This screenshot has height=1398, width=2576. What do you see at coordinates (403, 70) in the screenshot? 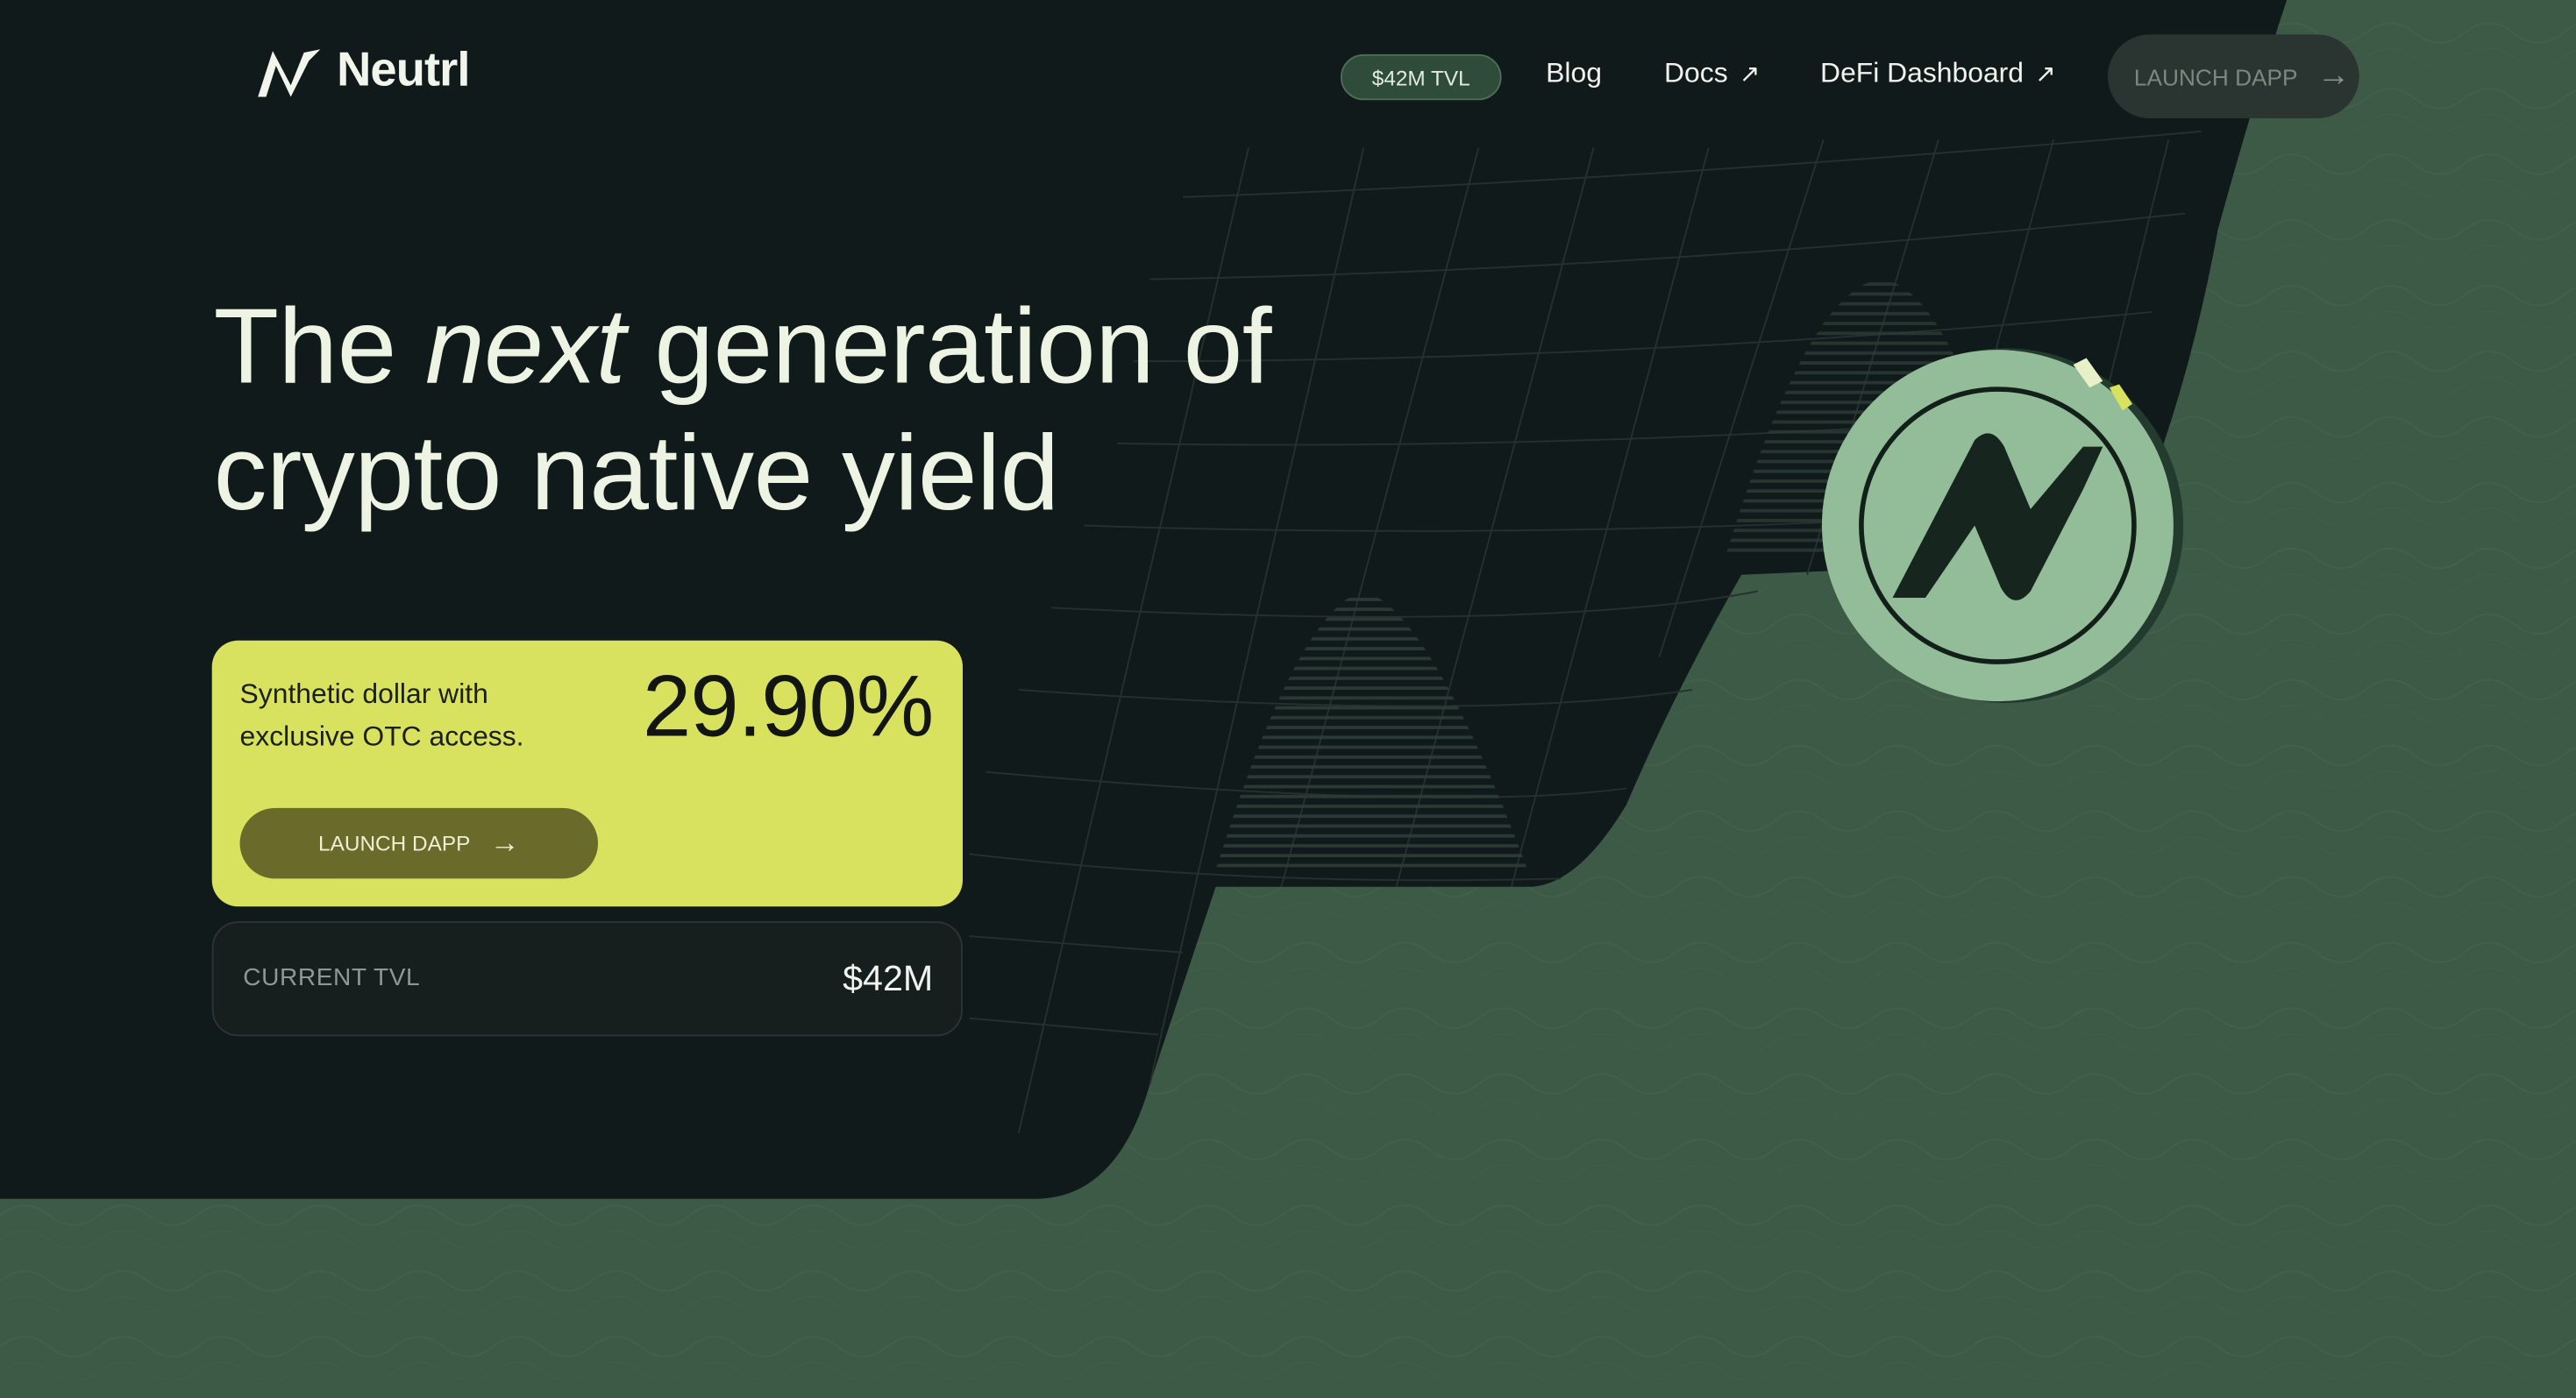
I see `brand-name: Neutrl` at bounding box center [403, 70].